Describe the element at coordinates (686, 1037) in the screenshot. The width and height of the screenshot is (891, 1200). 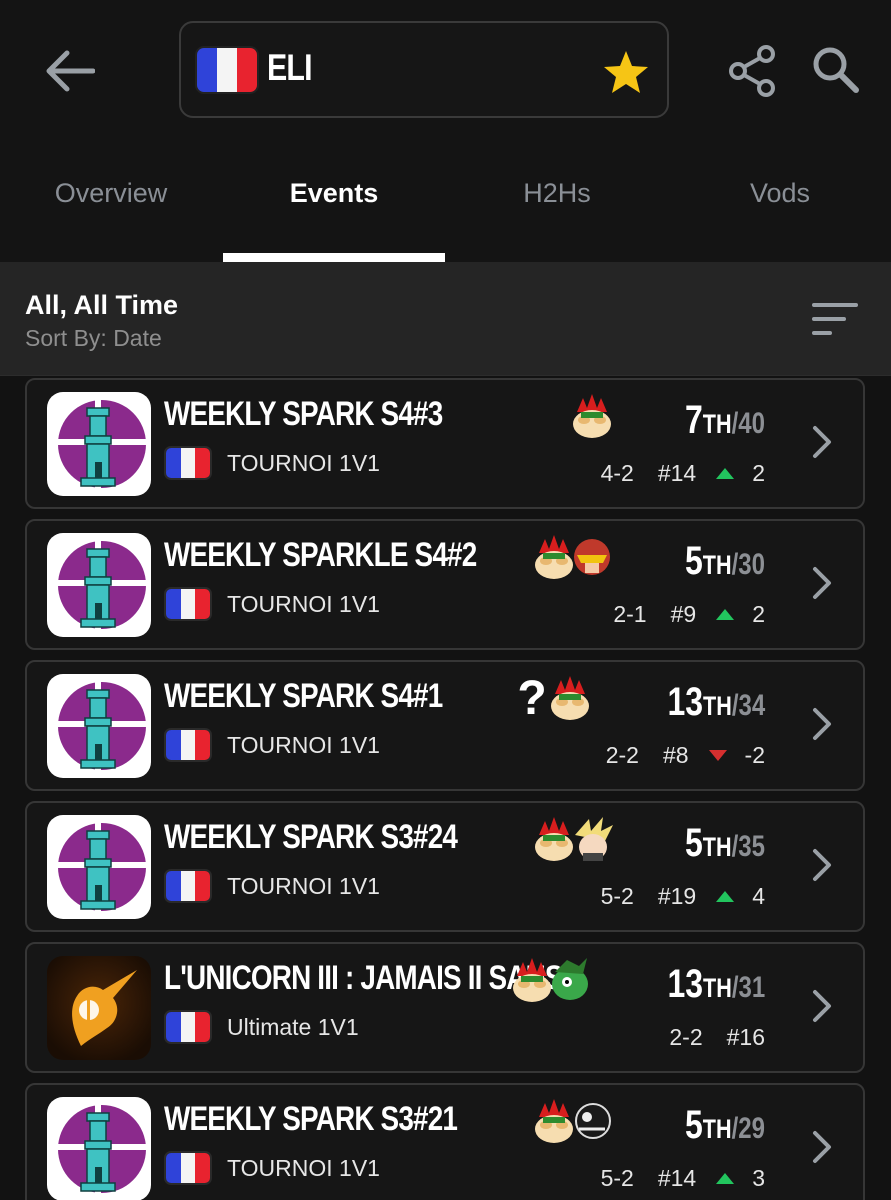
I see `set-record: 2-2` at that location.